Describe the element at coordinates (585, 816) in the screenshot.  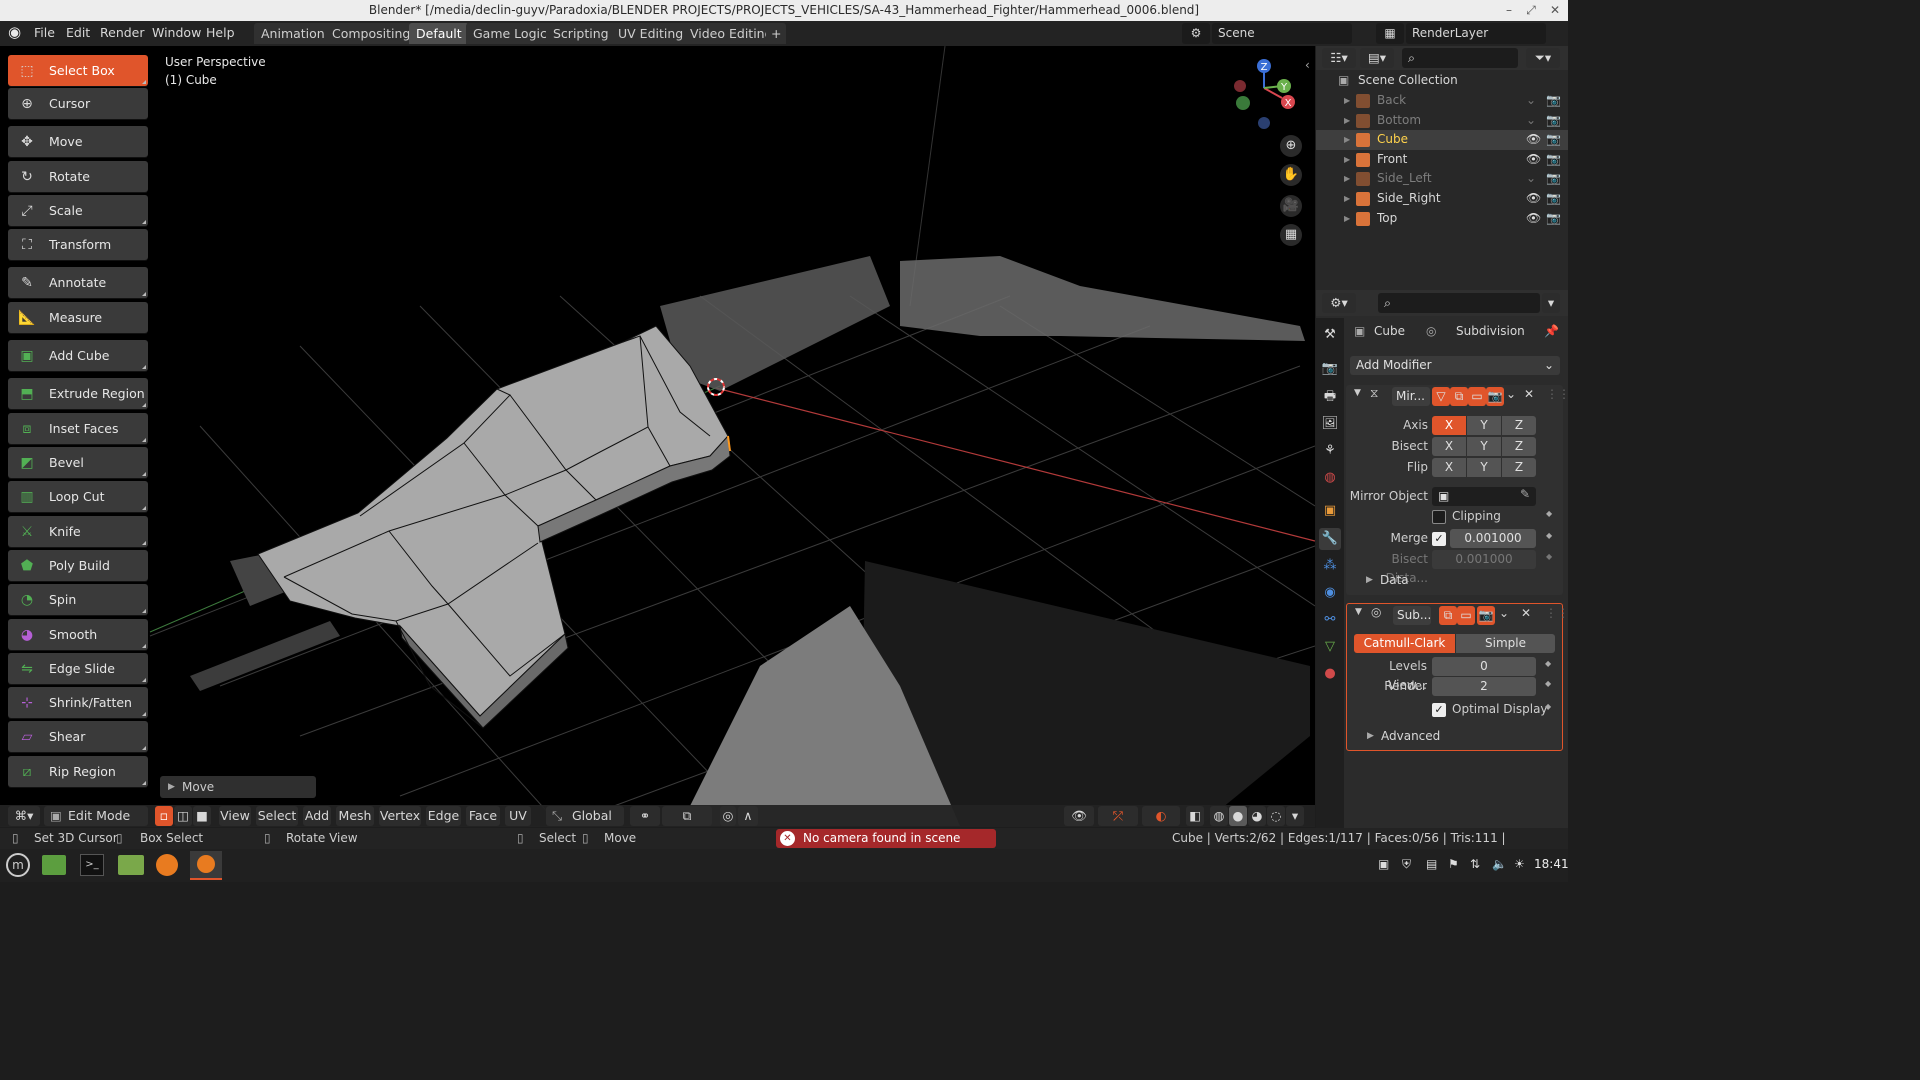
I see `transform-orientation-dropdown: ⤡ Global` at that location.